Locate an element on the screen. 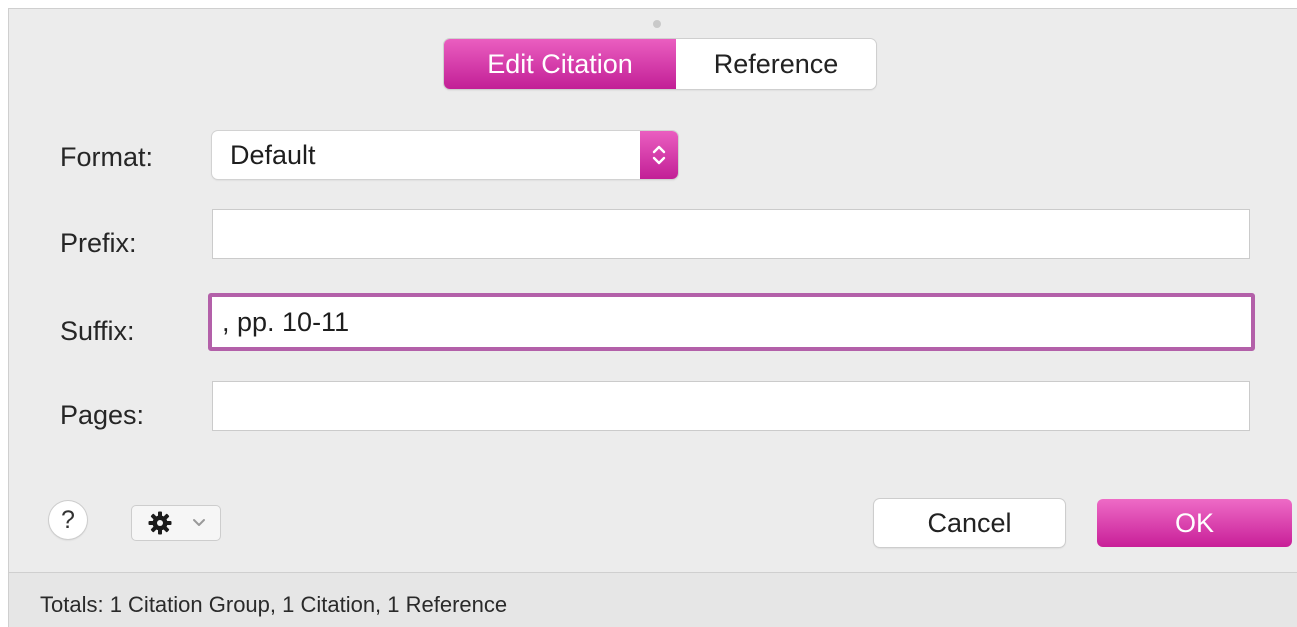 This screenshot has height=627, width=1297. format-select: Default is located at coordinates (445, 155).